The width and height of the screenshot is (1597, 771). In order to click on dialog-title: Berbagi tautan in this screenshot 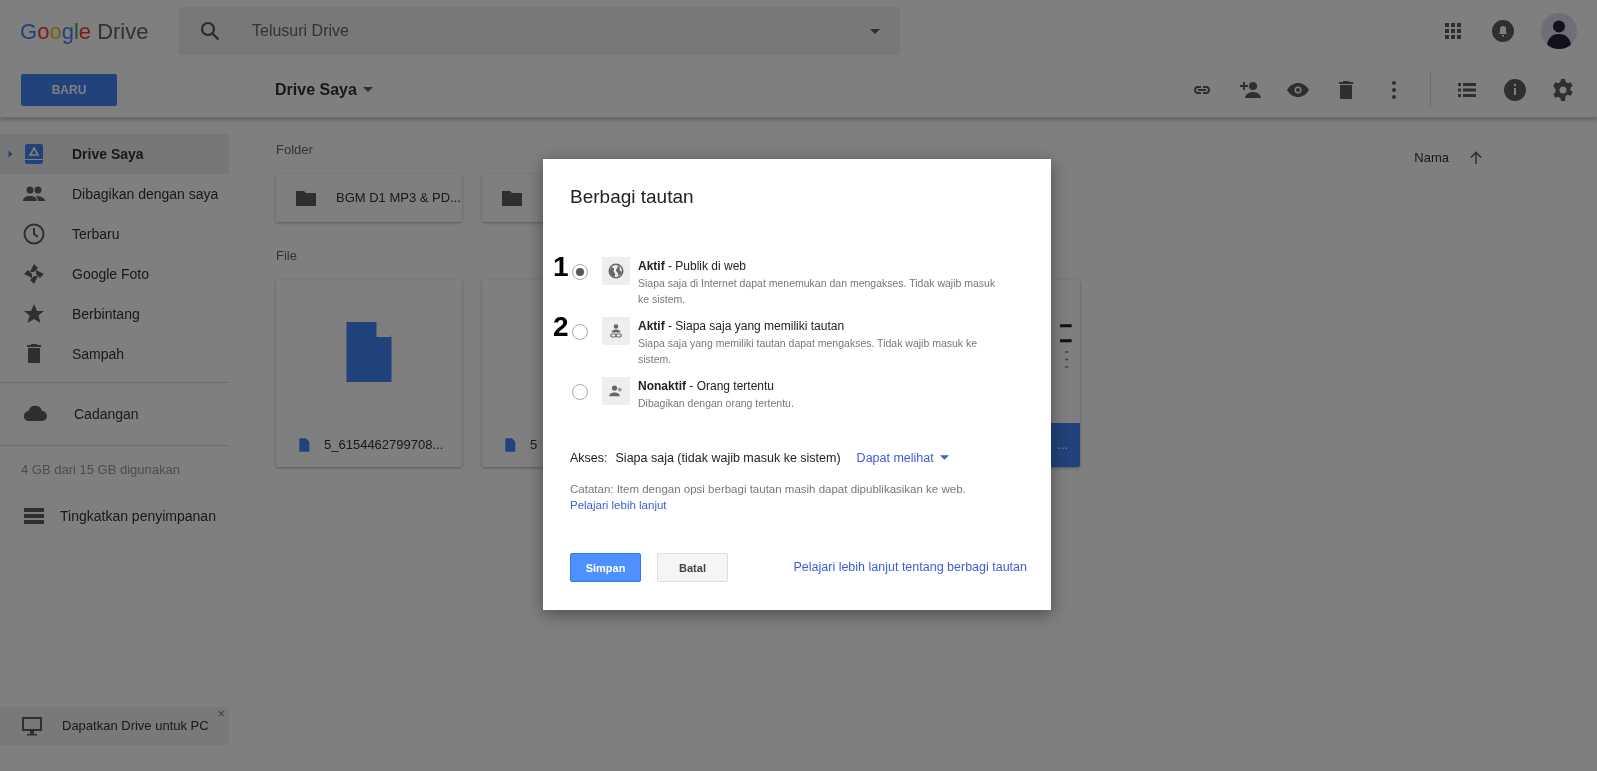, I will do `click(632, 197)`.